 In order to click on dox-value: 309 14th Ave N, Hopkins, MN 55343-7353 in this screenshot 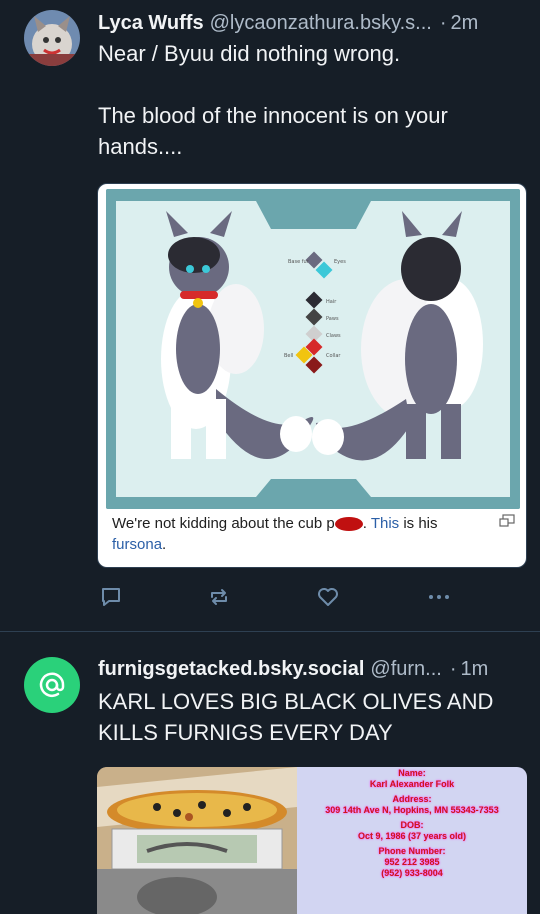, I will do `click(412, 810)`.